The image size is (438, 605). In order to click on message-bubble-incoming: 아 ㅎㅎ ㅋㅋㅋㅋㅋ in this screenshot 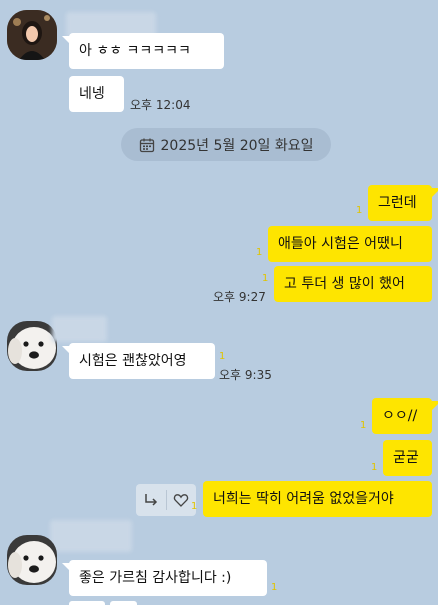, I will do `click(146, 51)`.